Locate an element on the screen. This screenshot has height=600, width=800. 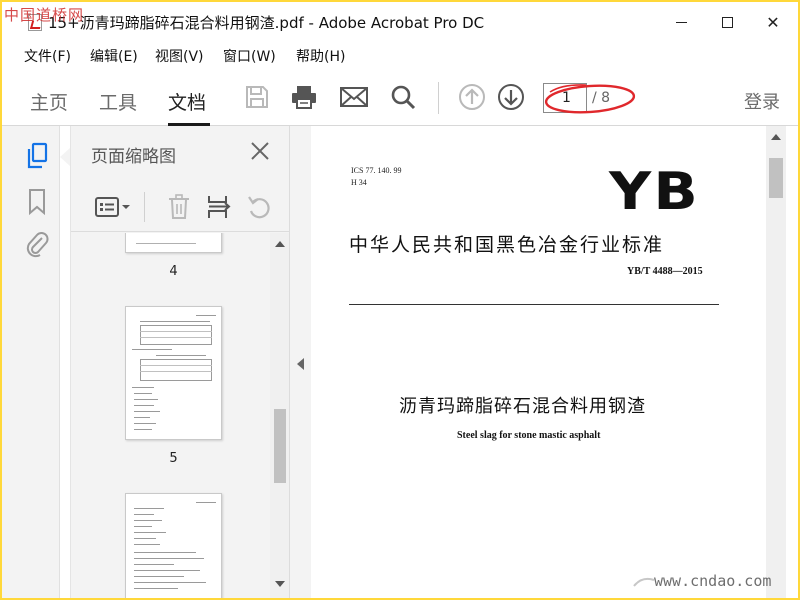
email-icon is located at coordinates (354, 97).